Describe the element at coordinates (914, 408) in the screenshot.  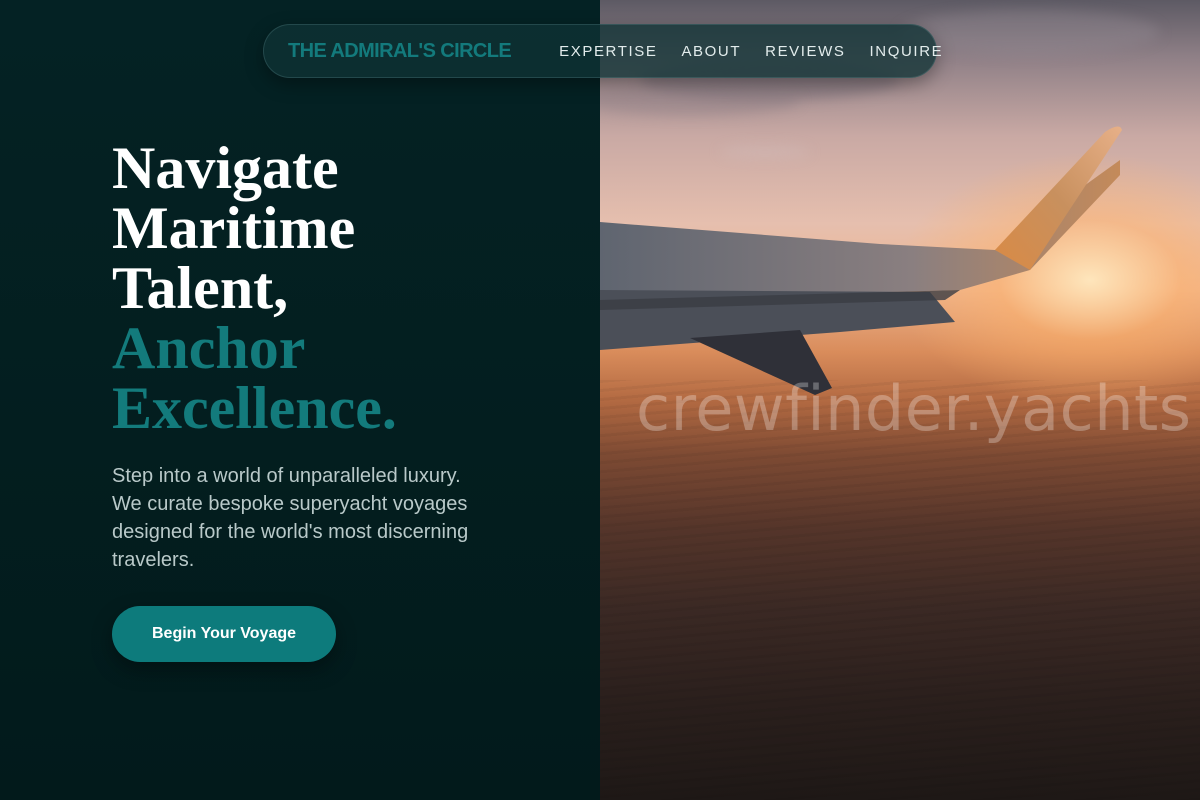
I see `image-watermark-text: crewfinder.yachts` at that location.